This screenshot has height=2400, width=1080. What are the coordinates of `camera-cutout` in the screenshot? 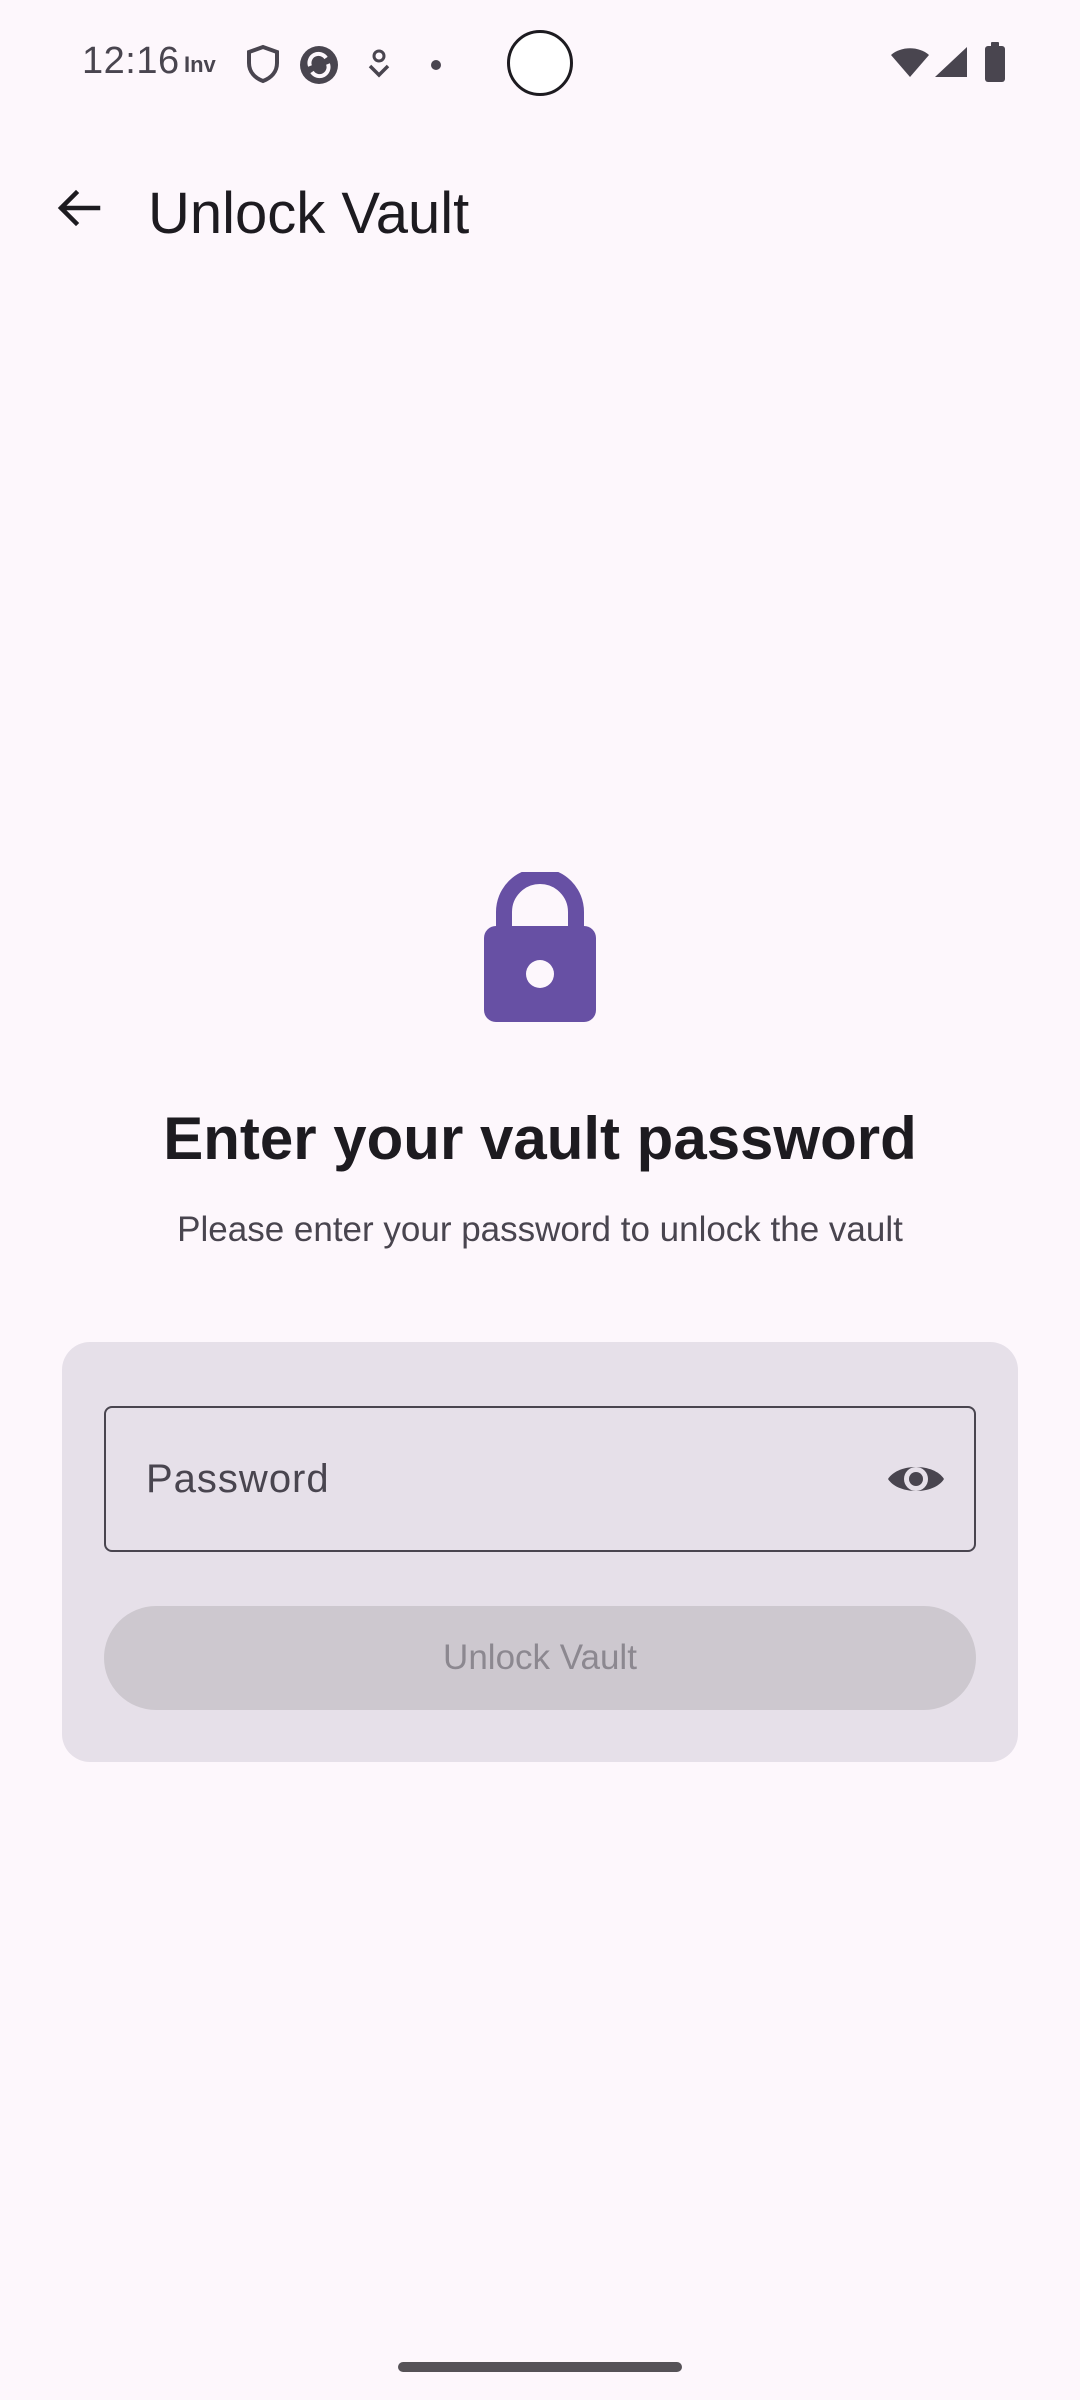 It's located at (540, 63).